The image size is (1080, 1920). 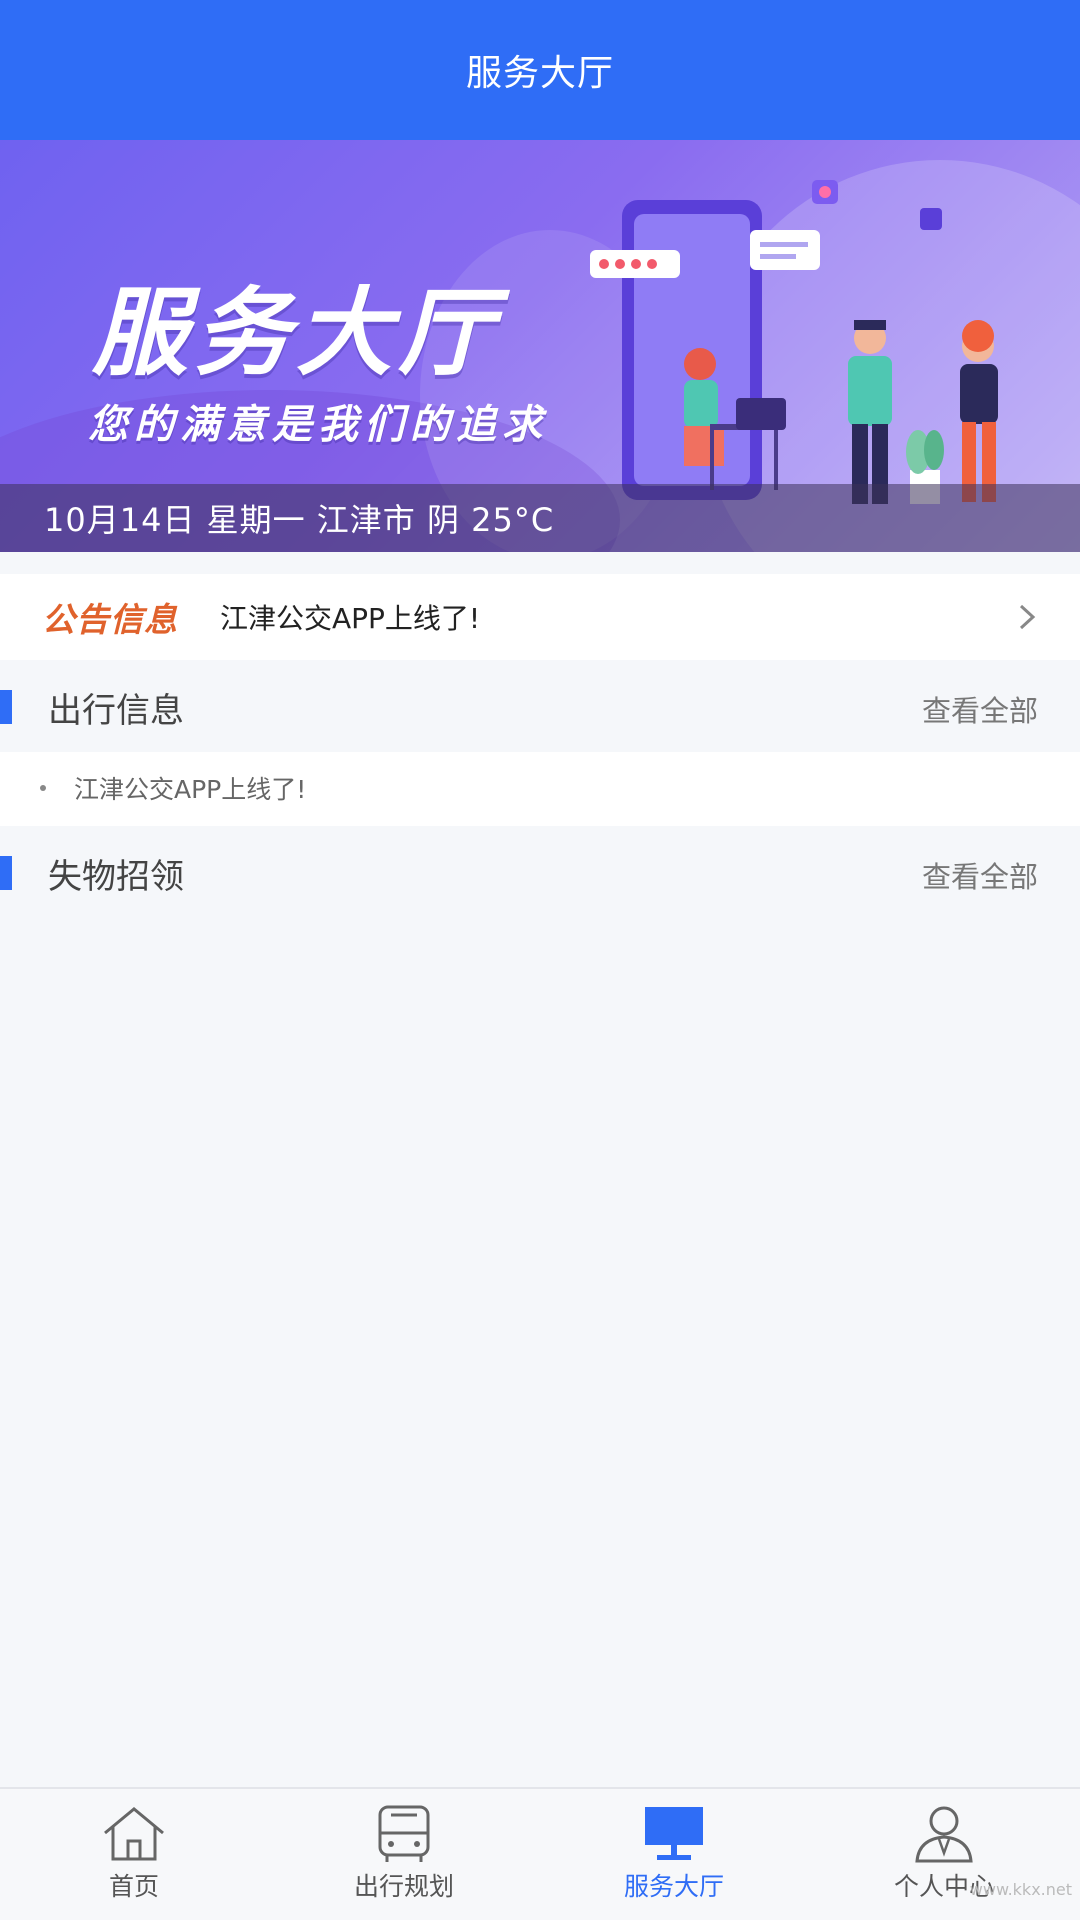 What do you see at coordinates (539, 73) in the screenshot?
I see `page-title: 服务大厅` at bounding box center [539, 73].